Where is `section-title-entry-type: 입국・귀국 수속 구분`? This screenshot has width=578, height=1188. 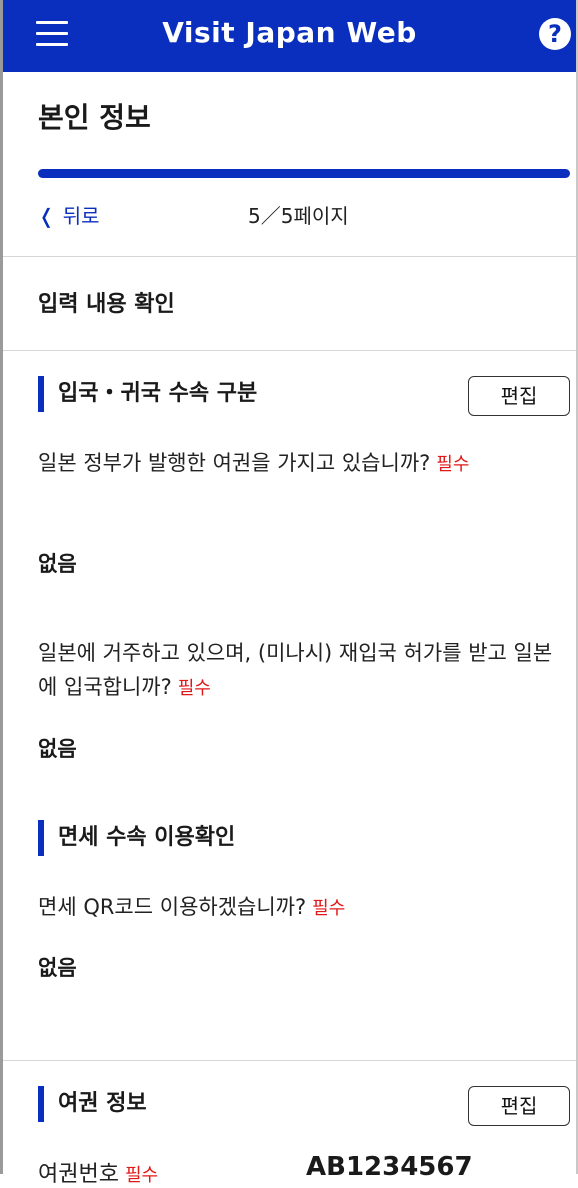 section-title-entry-type: 입국・귀국 수속 구분 is located at coordinates (147, 394).